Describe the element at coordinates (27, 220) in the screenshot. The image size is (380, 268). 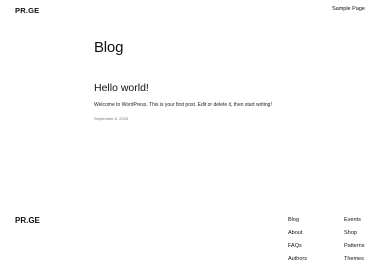
I see `footer-site-title-link: PR.GE` at that location.